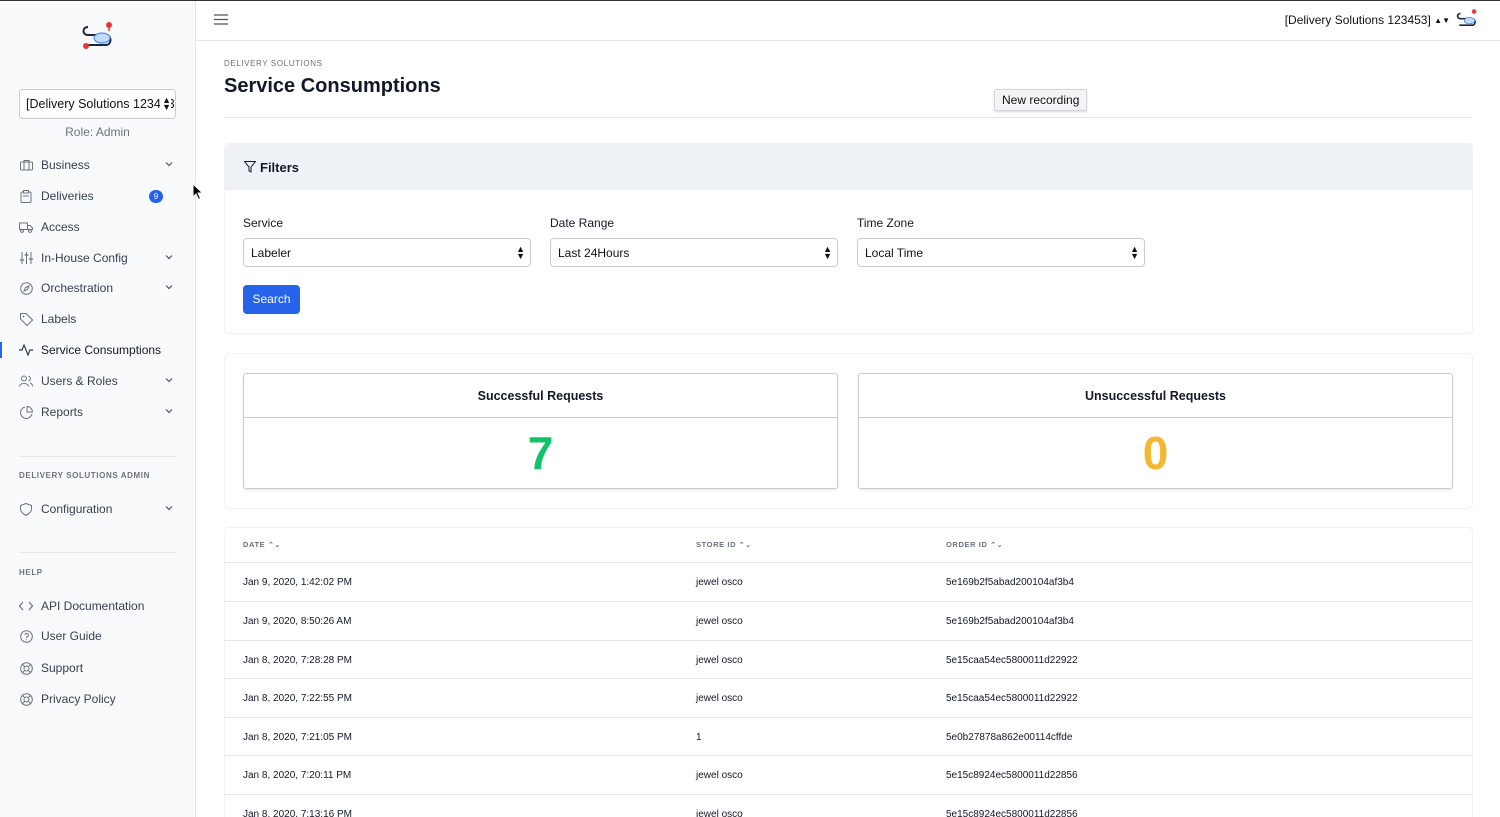 The height and width of the screenshot is (817, 1500). What do you see at coordinates (31, 572) in the screenshot?
I see `help-section-label: HELP` at bounding box center [31, 572].